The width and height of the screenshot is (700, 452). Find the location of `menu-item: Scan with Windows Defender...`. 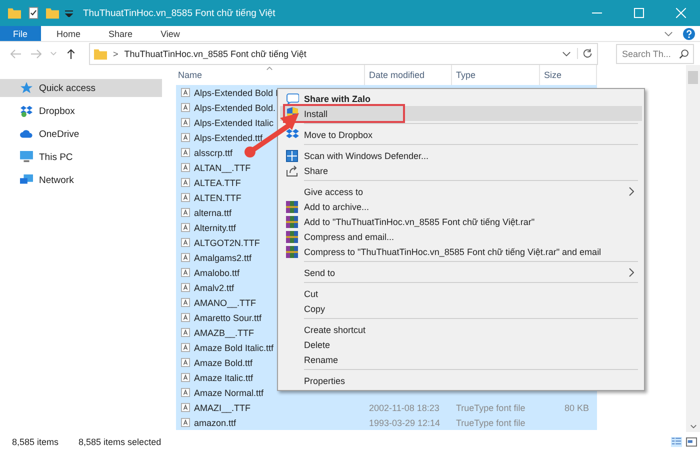

menu-item: Scan with Windows Defender... is located at coordinates (461, 155).